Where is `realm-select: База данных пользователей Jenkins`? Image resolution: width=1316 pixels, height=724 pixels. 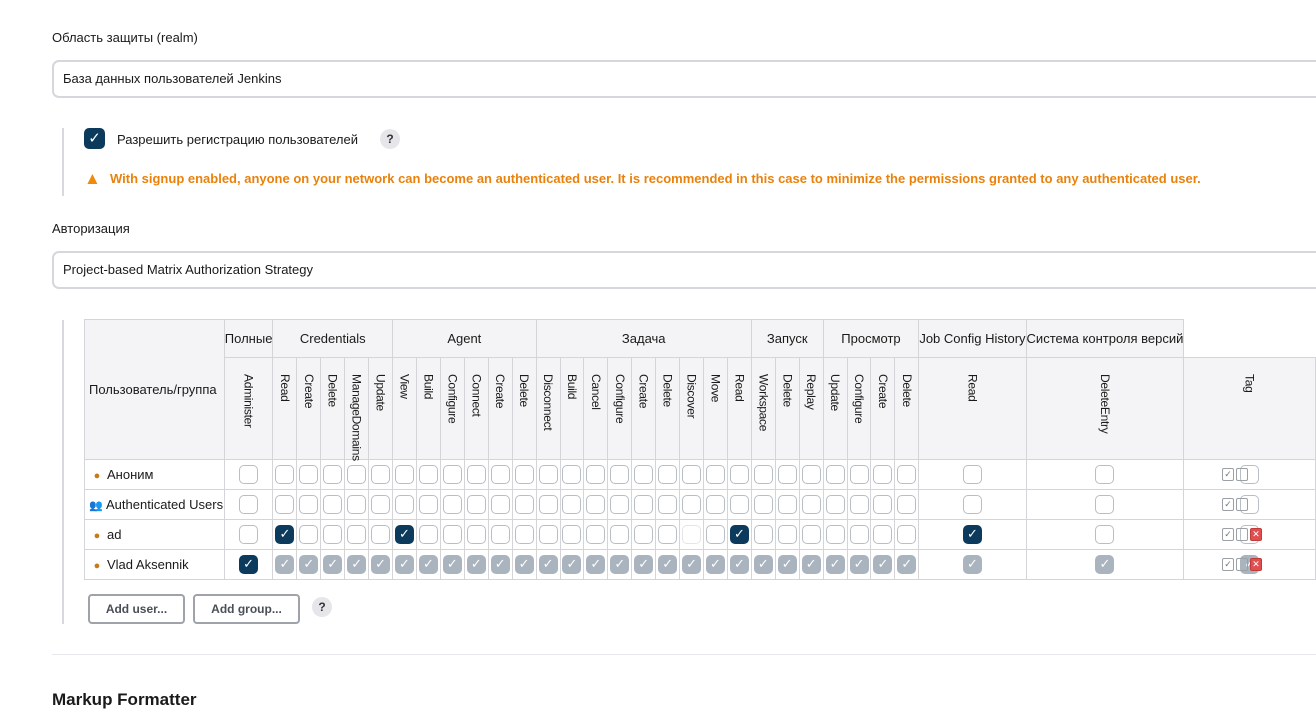 realm-select: База данных пользователей Jenkins is located at coordinates (684, 79).